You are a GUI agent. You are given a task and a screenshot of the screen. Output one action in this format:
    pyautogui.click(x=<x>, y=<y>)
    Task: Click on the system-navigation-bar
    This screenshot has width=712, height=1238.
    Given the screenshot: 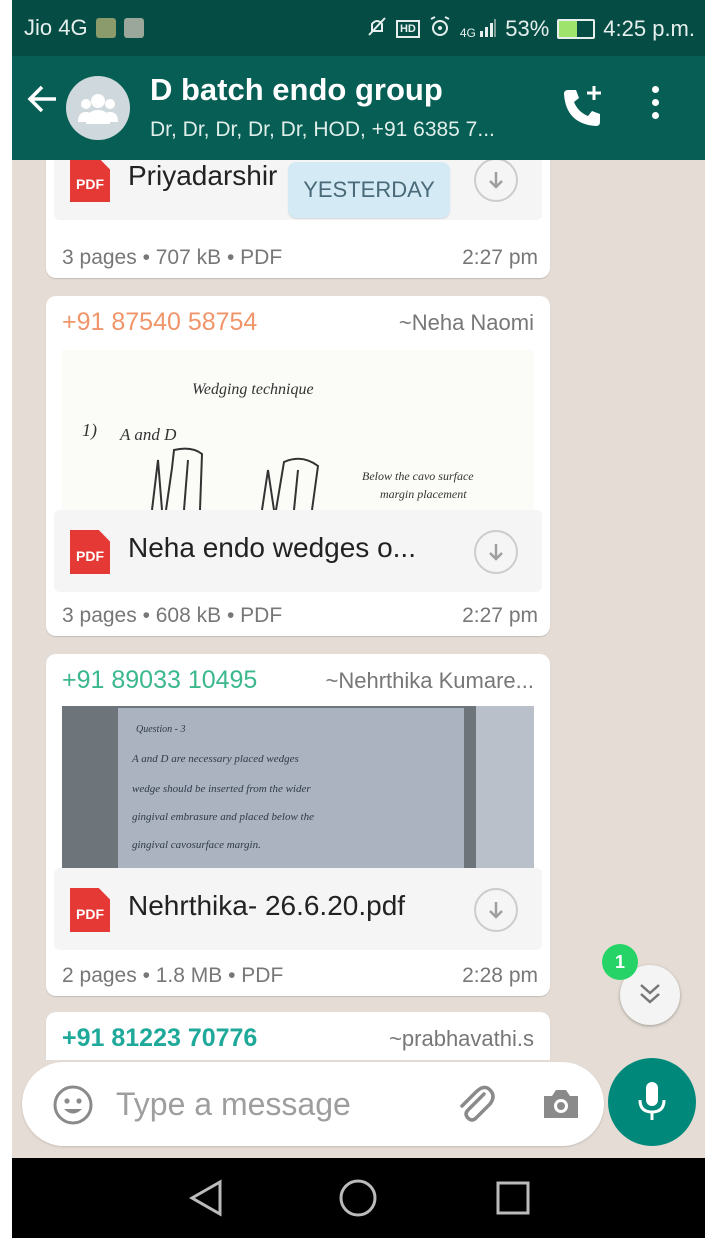 What is the action you would take?
    pyautogui.click(x=358, y=1198)
    